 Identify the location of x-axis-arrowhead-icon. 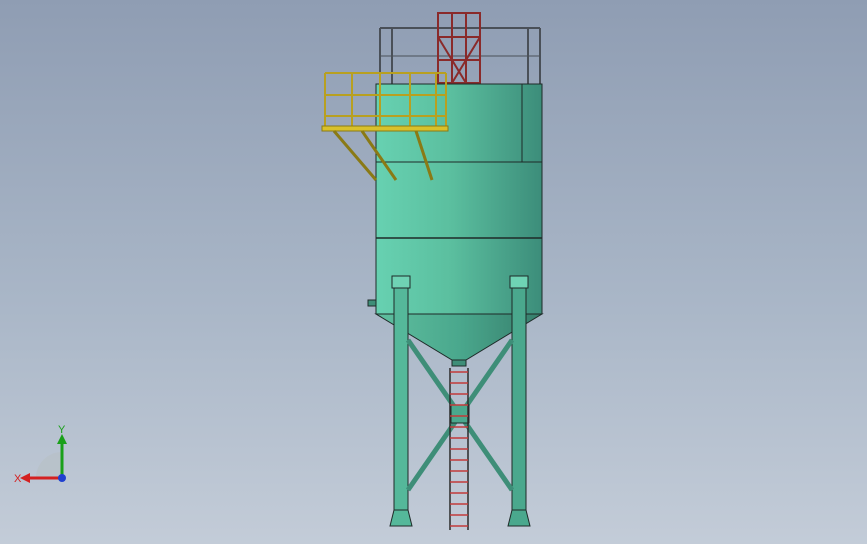
(25, 478).